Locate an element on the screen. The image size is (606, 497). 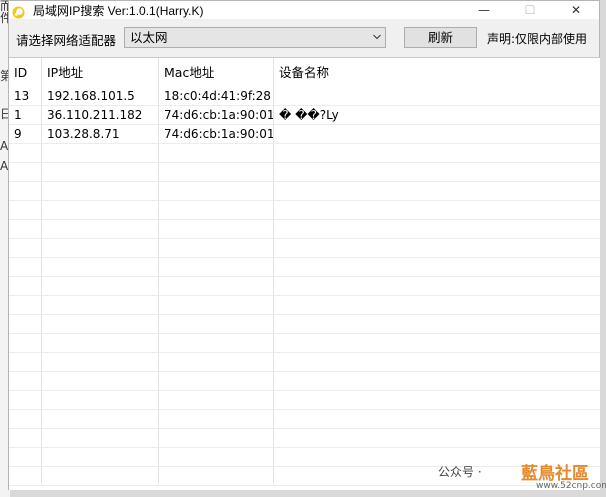
adapter-dropdown: 以太网 is located at coordinates (255, 37).